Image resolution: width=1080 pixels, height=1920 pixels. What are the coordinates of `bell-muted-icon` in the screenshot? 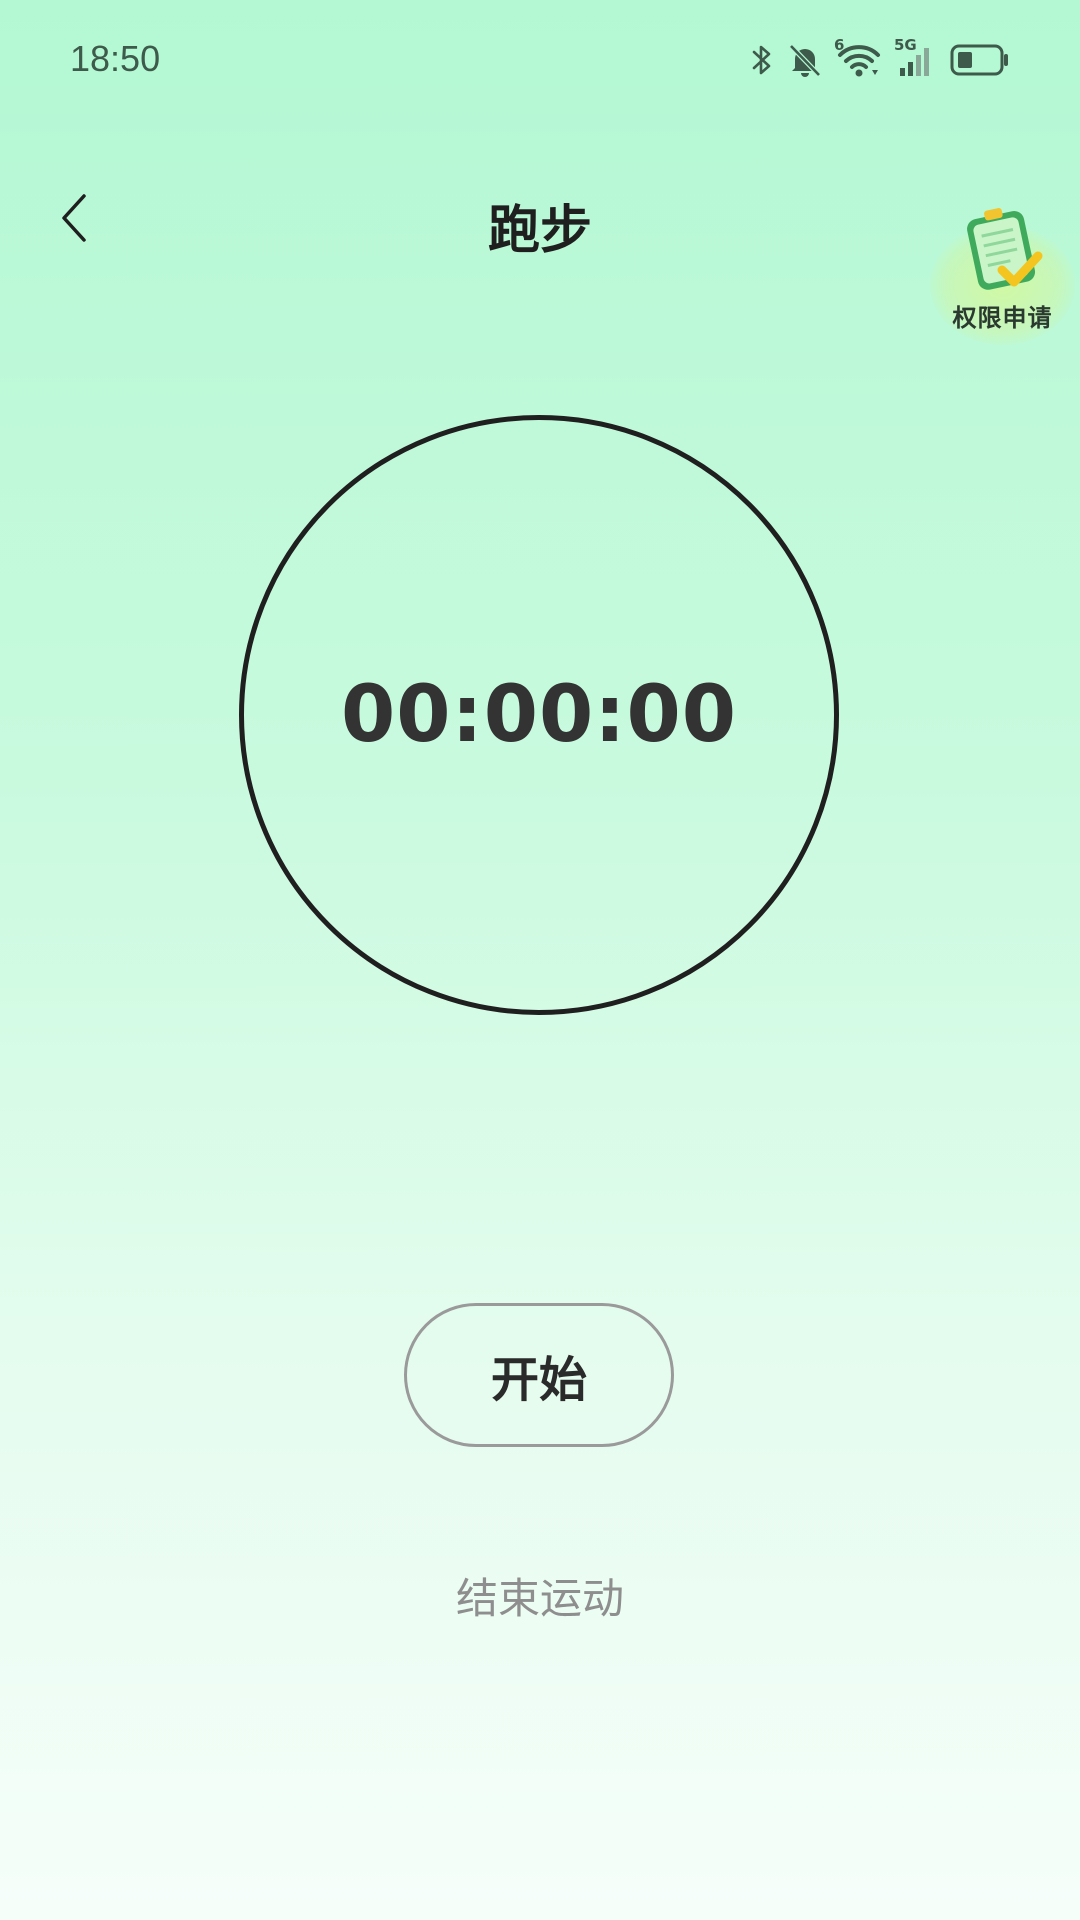 It's located at (805, 60).